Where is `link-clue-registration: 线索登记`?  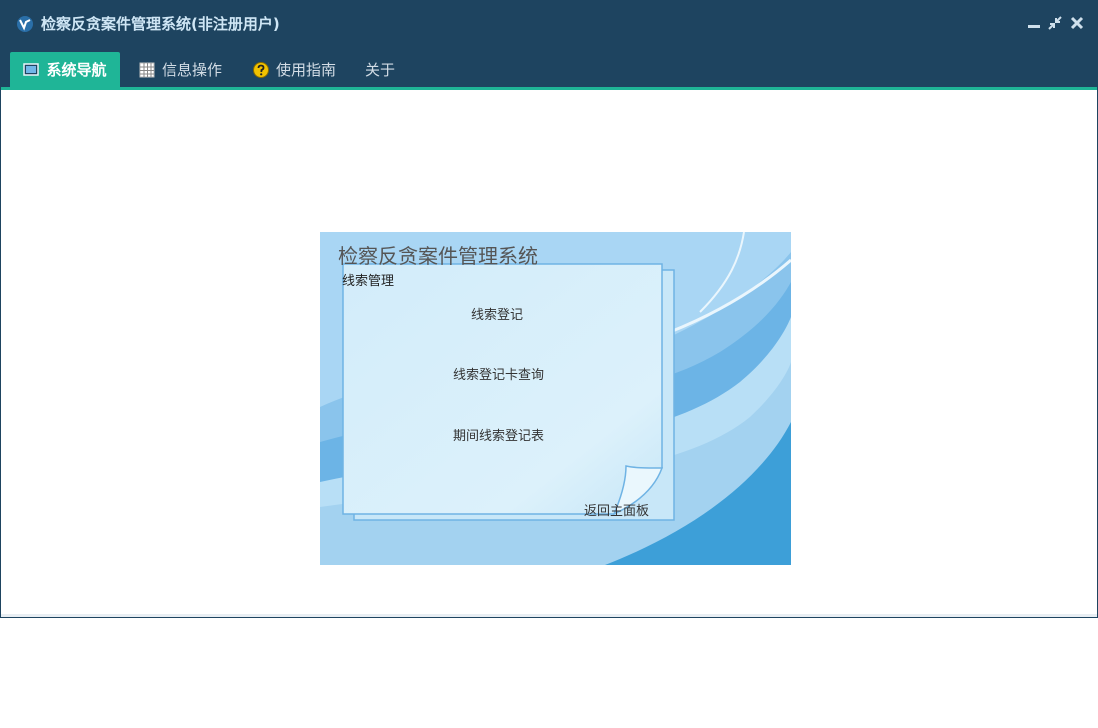 link-clue-registration: 线索登记 is located at coordinates (497, 313).